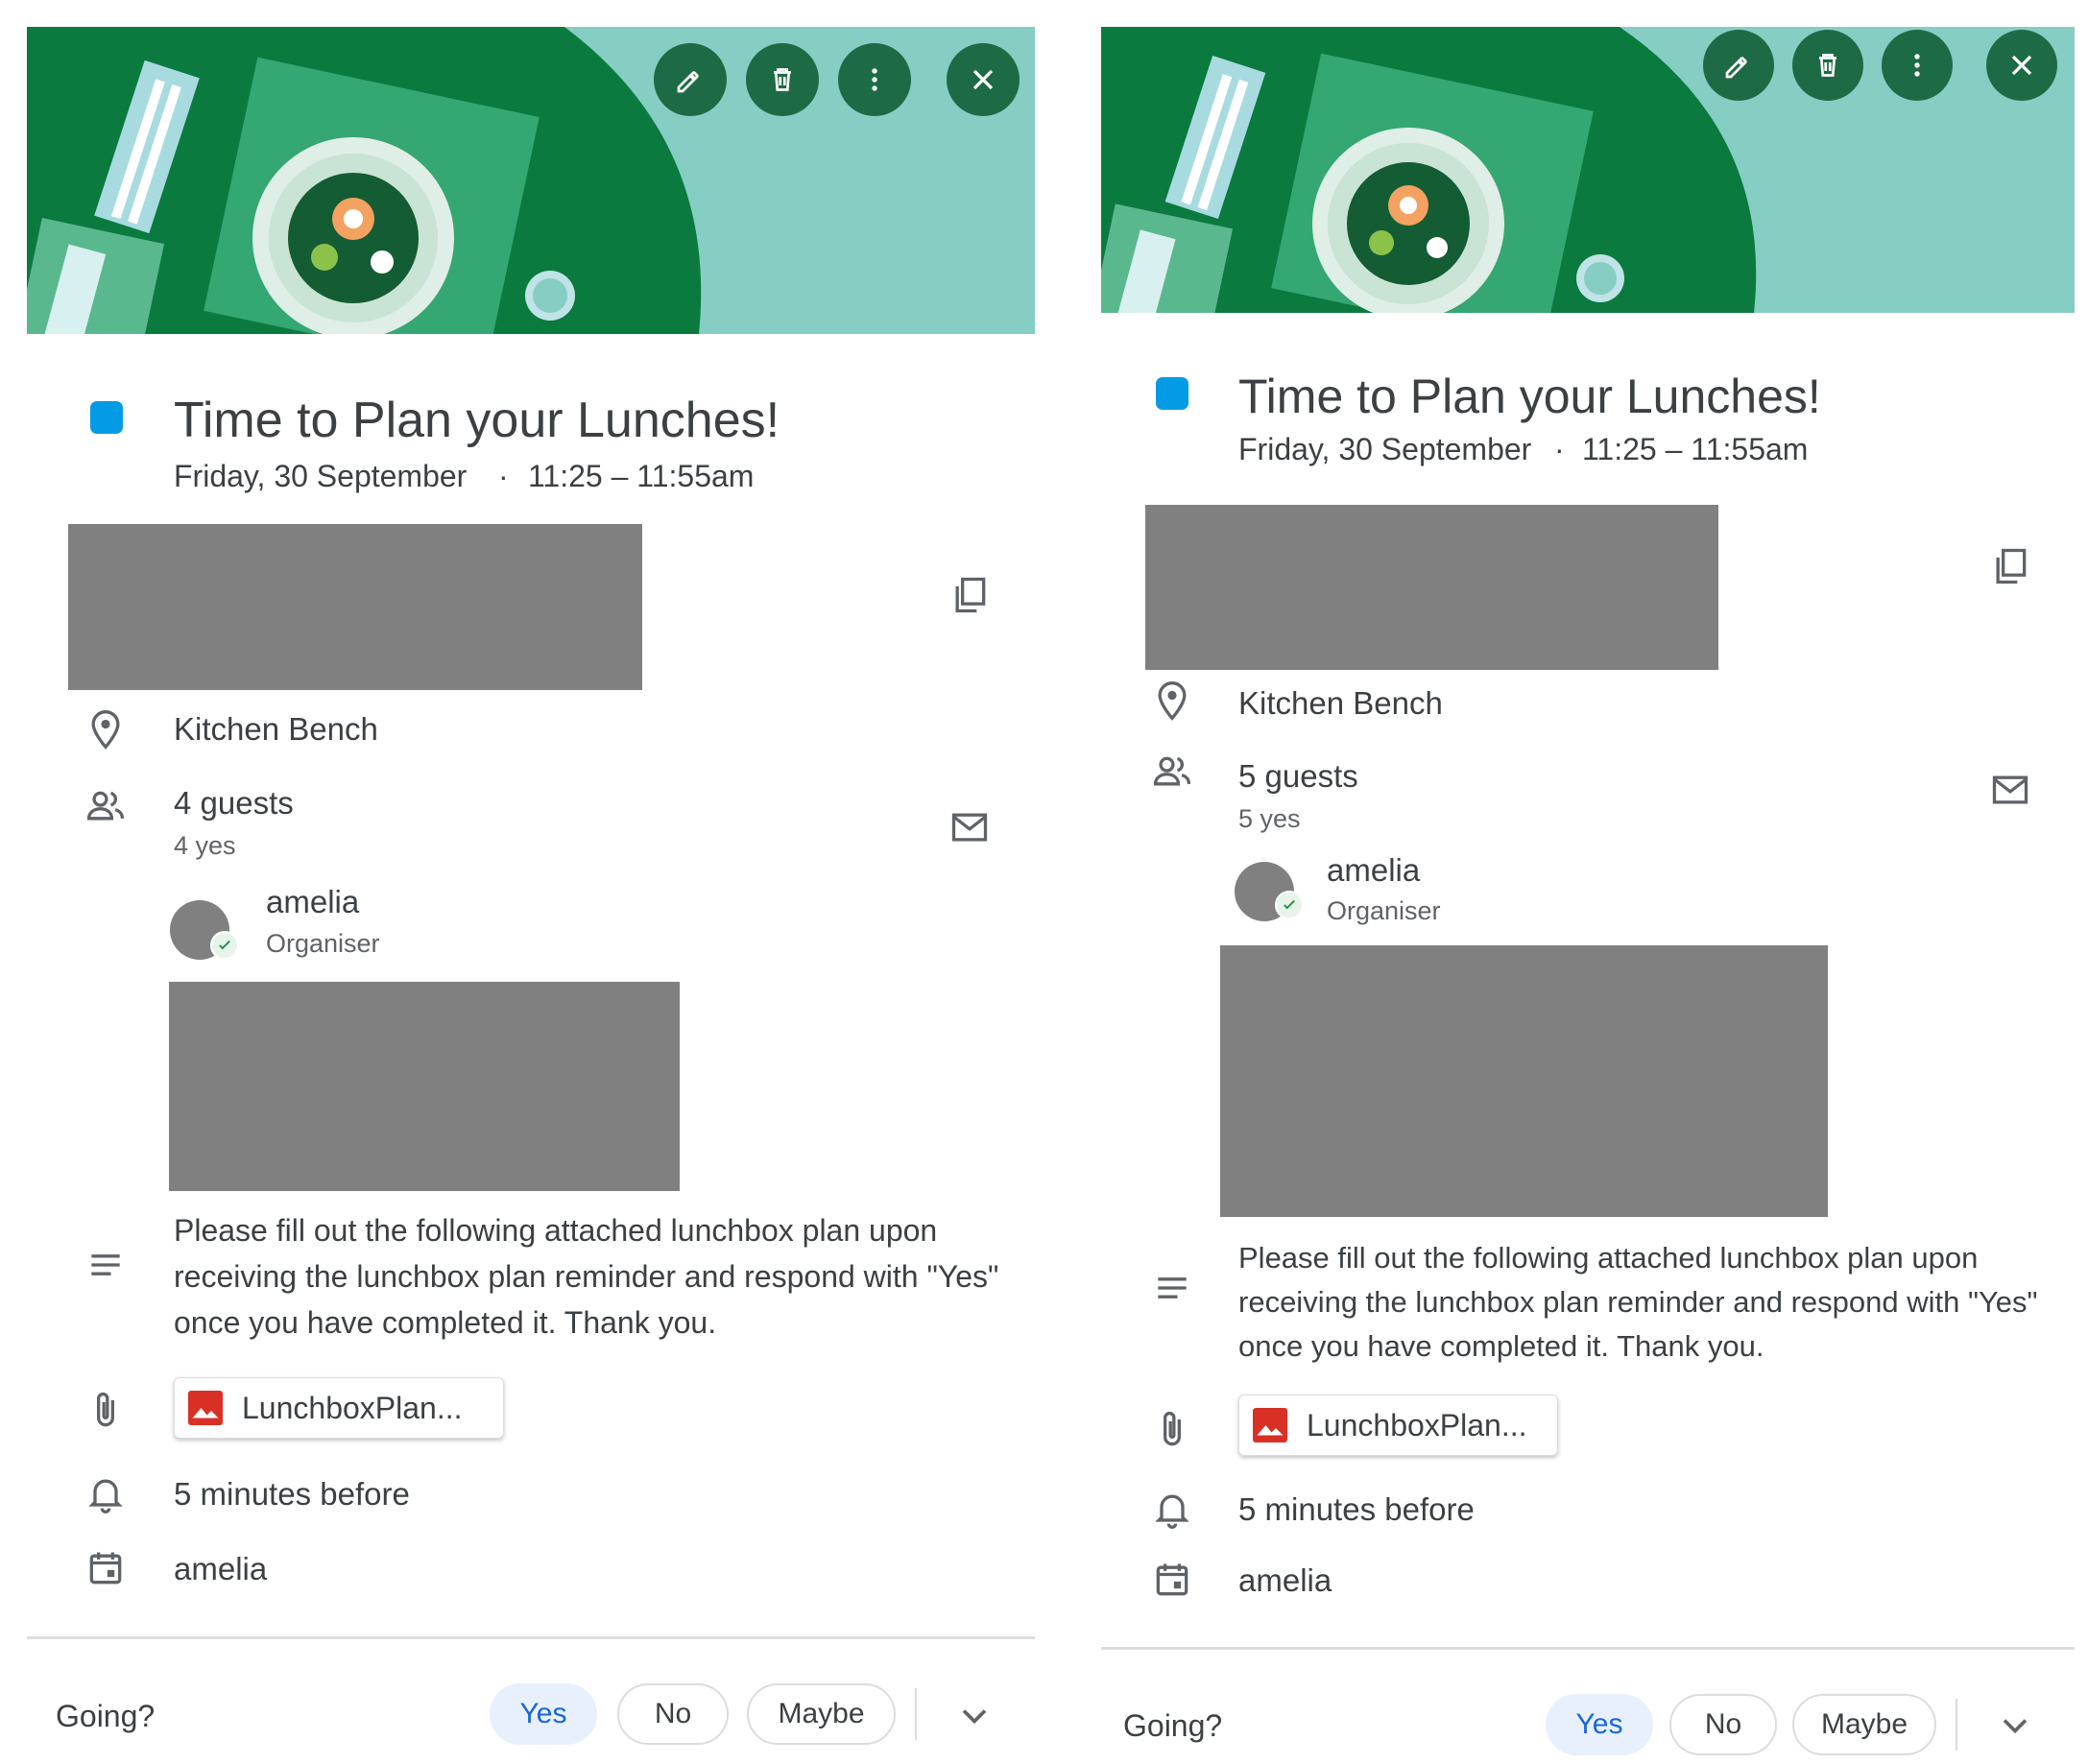  Describe the element at coordinates (234, 803) in the screenshot. I see `guest-count: 4 guests` at that location.